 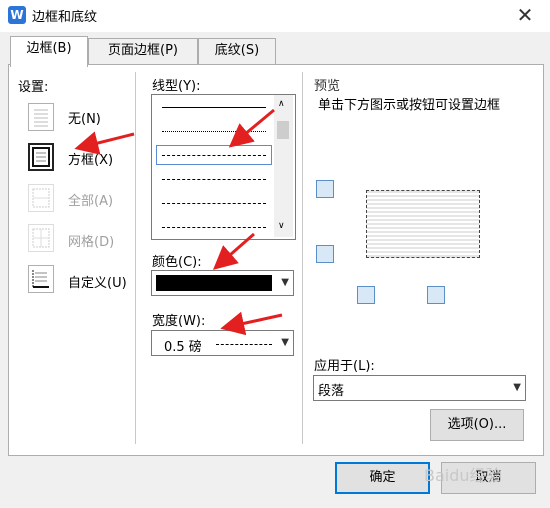 What do you see at coordinates (251, 323) in the screenshot?
I see `arrow-to-width` at bounding box center [251, 323].